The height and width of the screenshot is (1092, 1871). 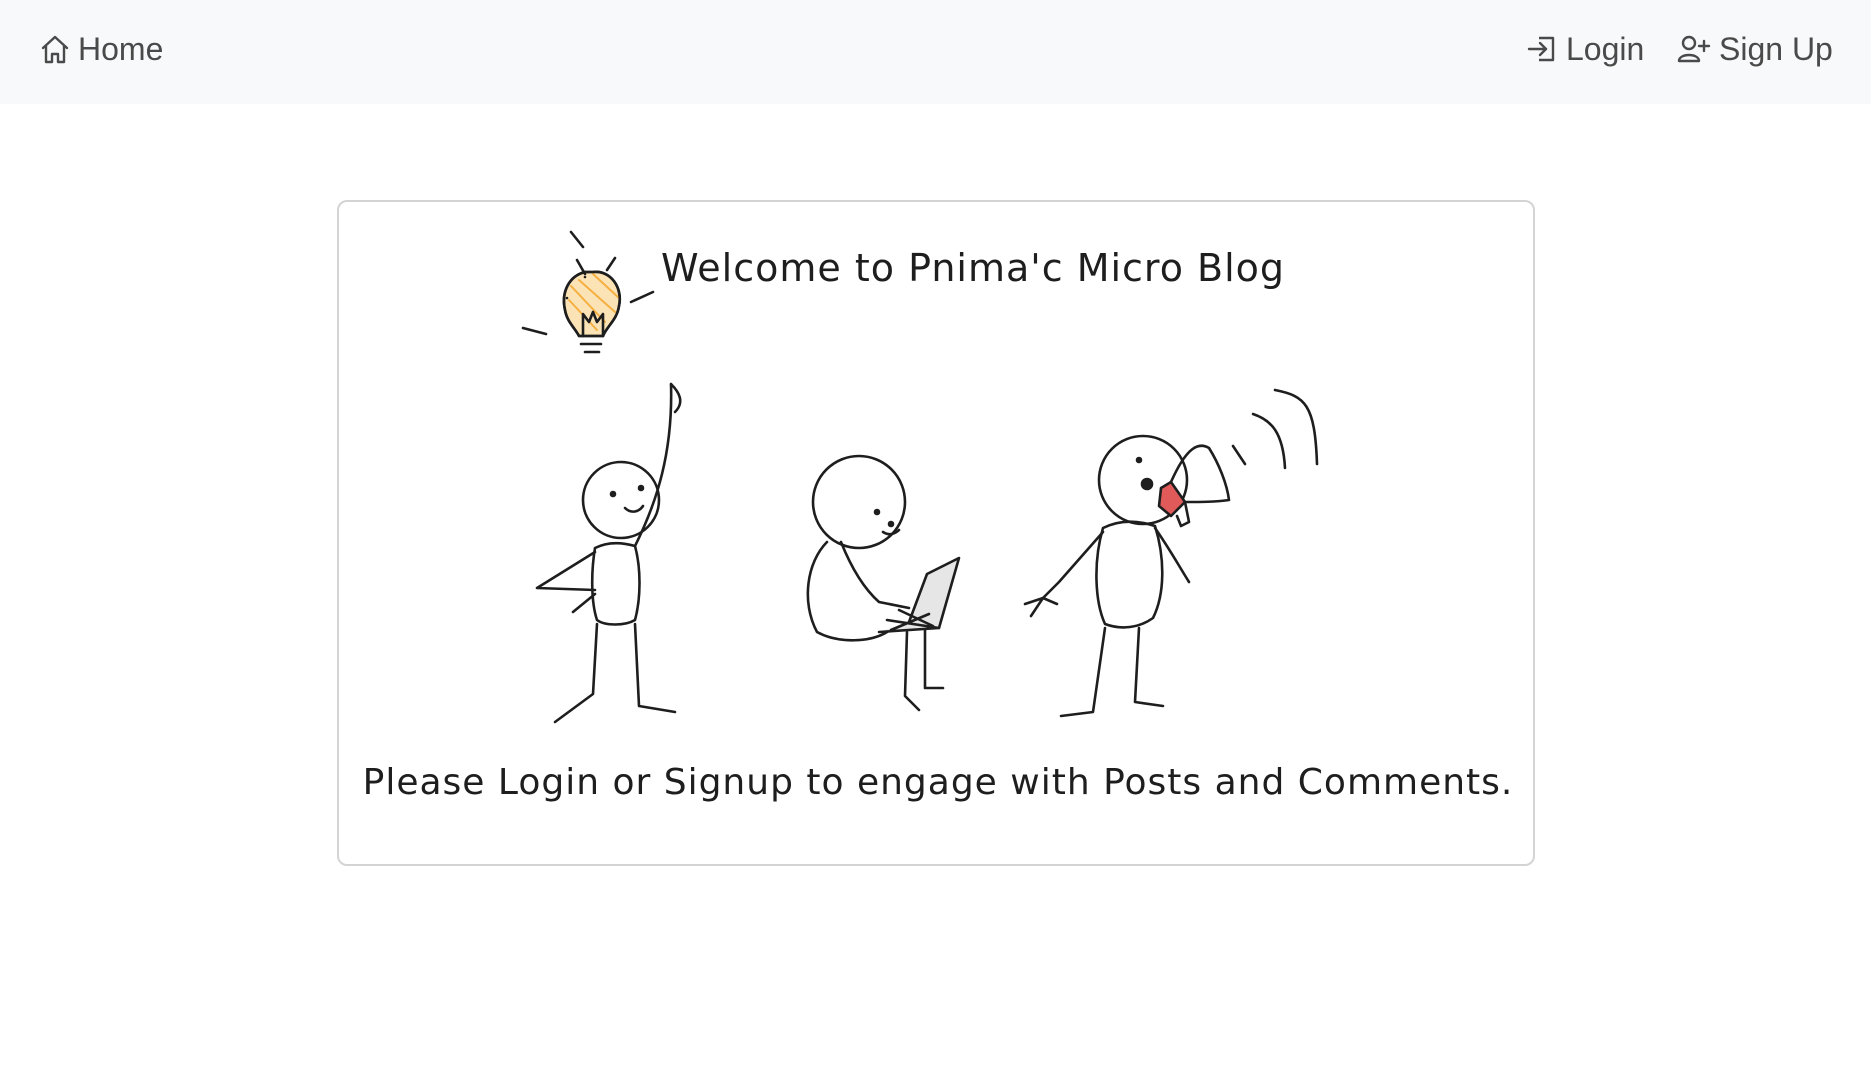 I want to click on stick-figure-laptop, so click(x=883, y=583).